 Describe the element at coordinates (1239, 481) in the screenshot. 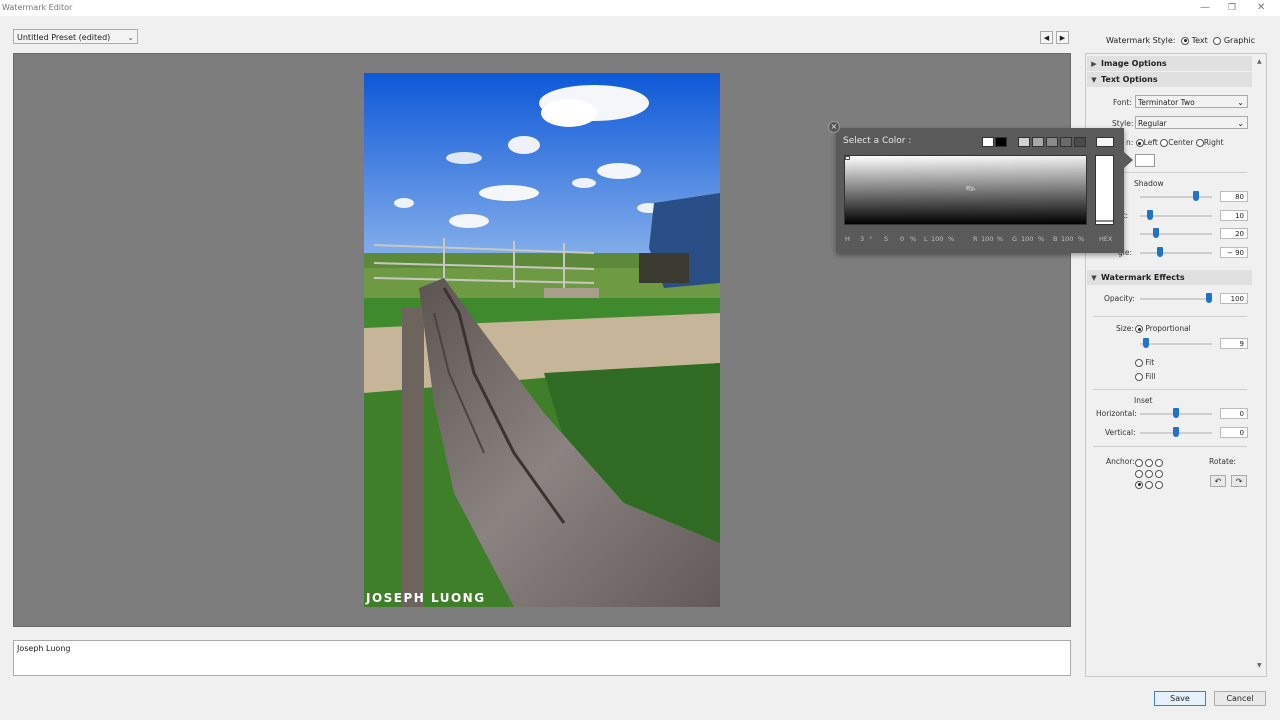

I see `rotate-right-button: ↷` at that location.